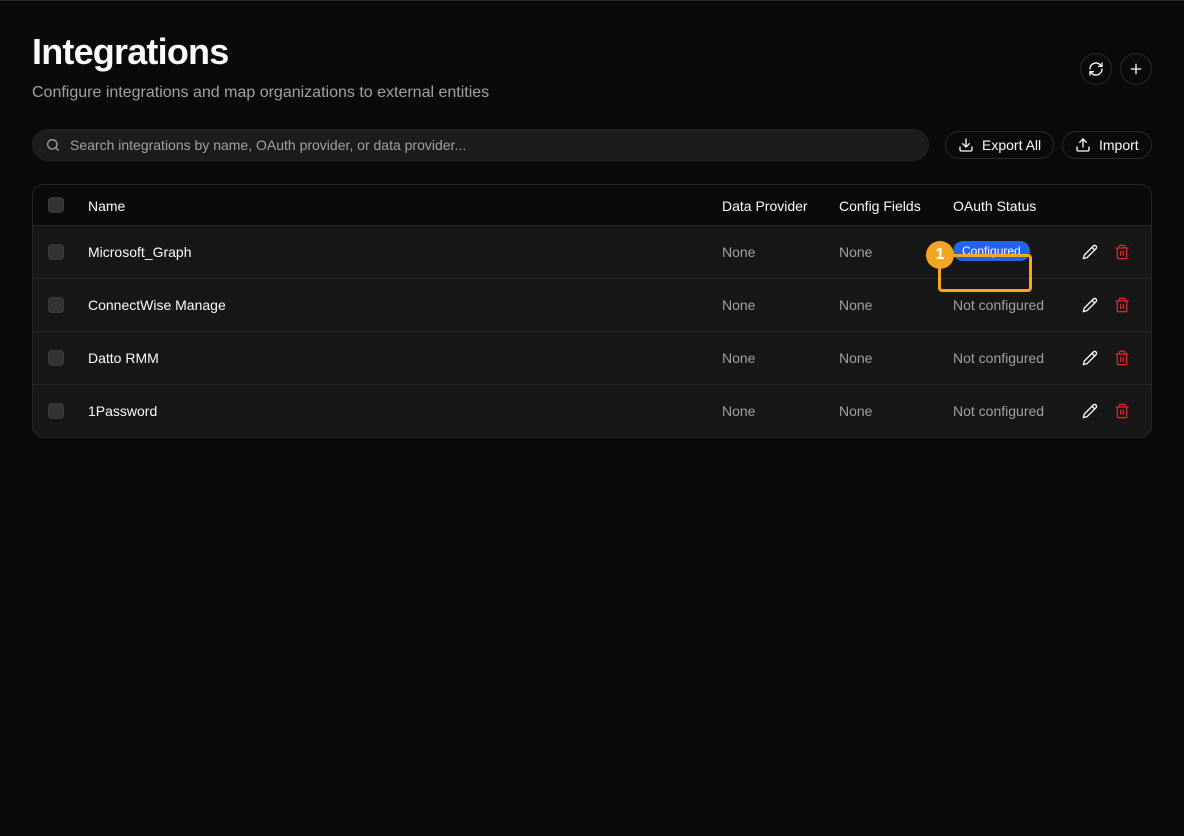  Describe the element at coordinates (592, 0) in the screenshot. I see `top-border` at that location.